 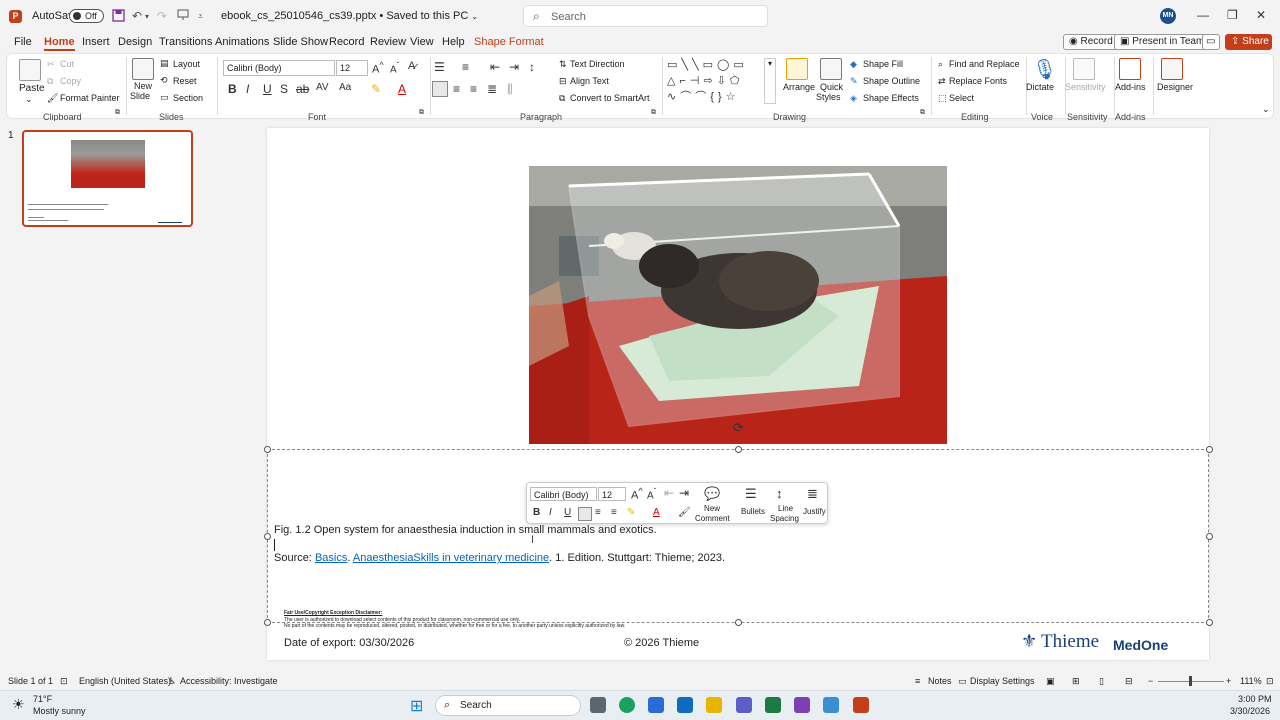 I want to click on paste-icon, so click(x=30, y=70).